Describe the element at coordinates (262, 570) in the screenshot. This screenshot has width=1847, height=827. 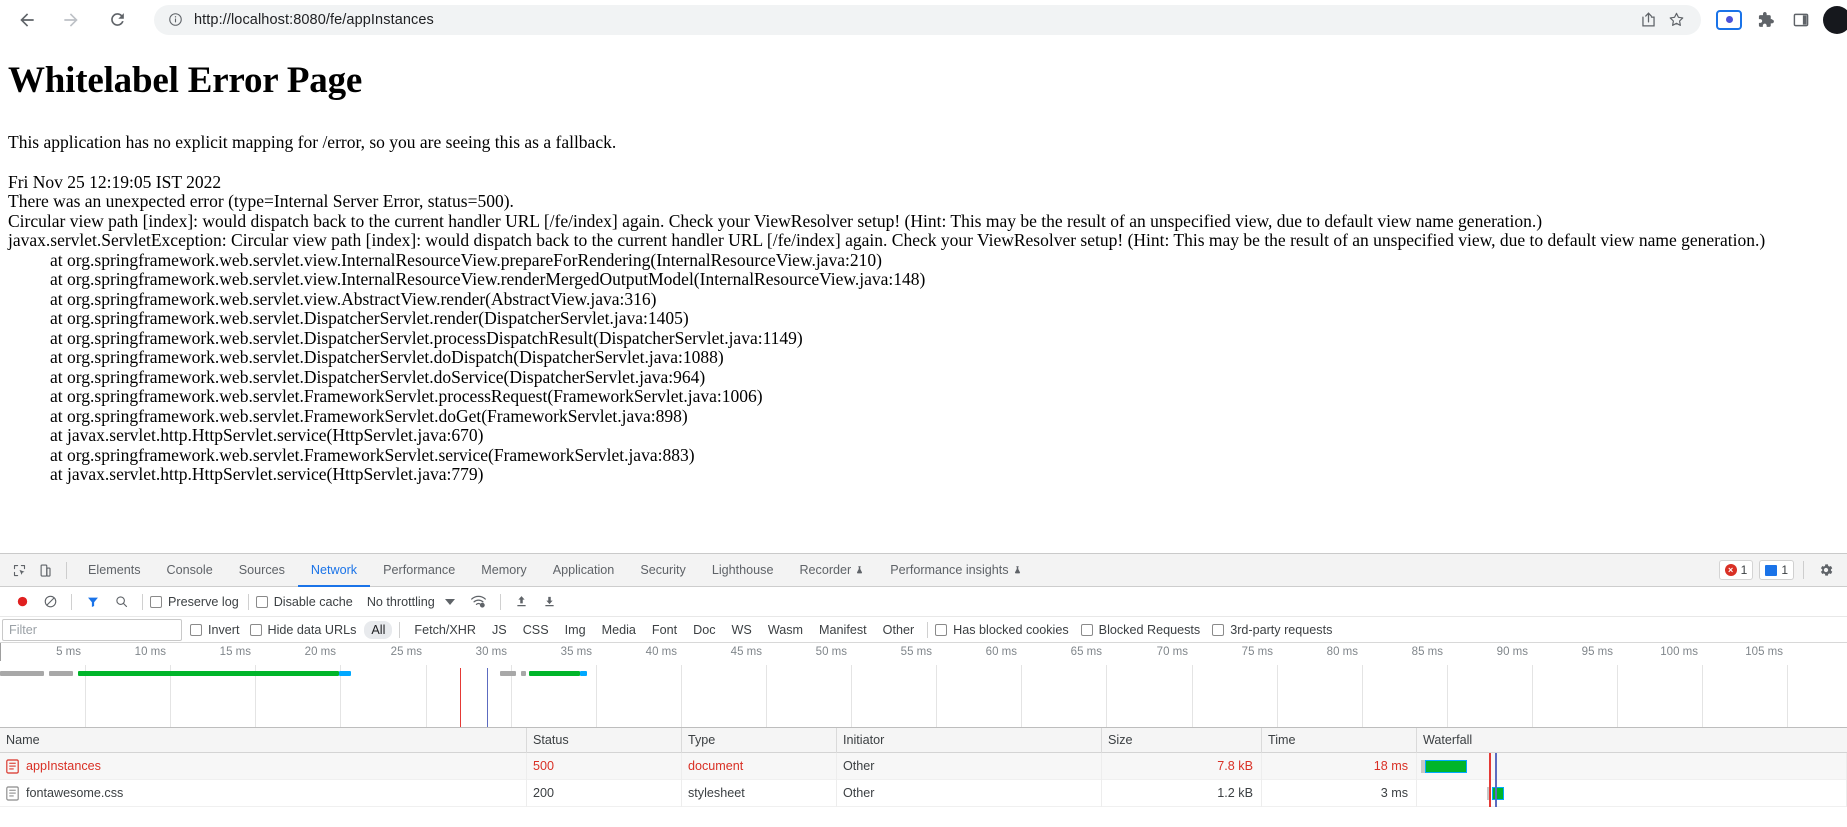
I see `tab-sources: Sources` at that location.